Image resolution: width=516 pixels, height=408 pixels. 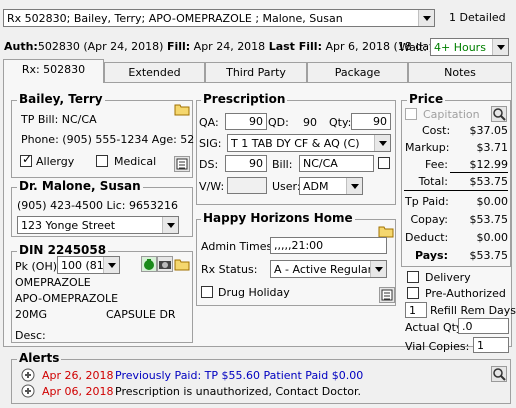 I want to click on total-divider, so click(x=479, y=172).